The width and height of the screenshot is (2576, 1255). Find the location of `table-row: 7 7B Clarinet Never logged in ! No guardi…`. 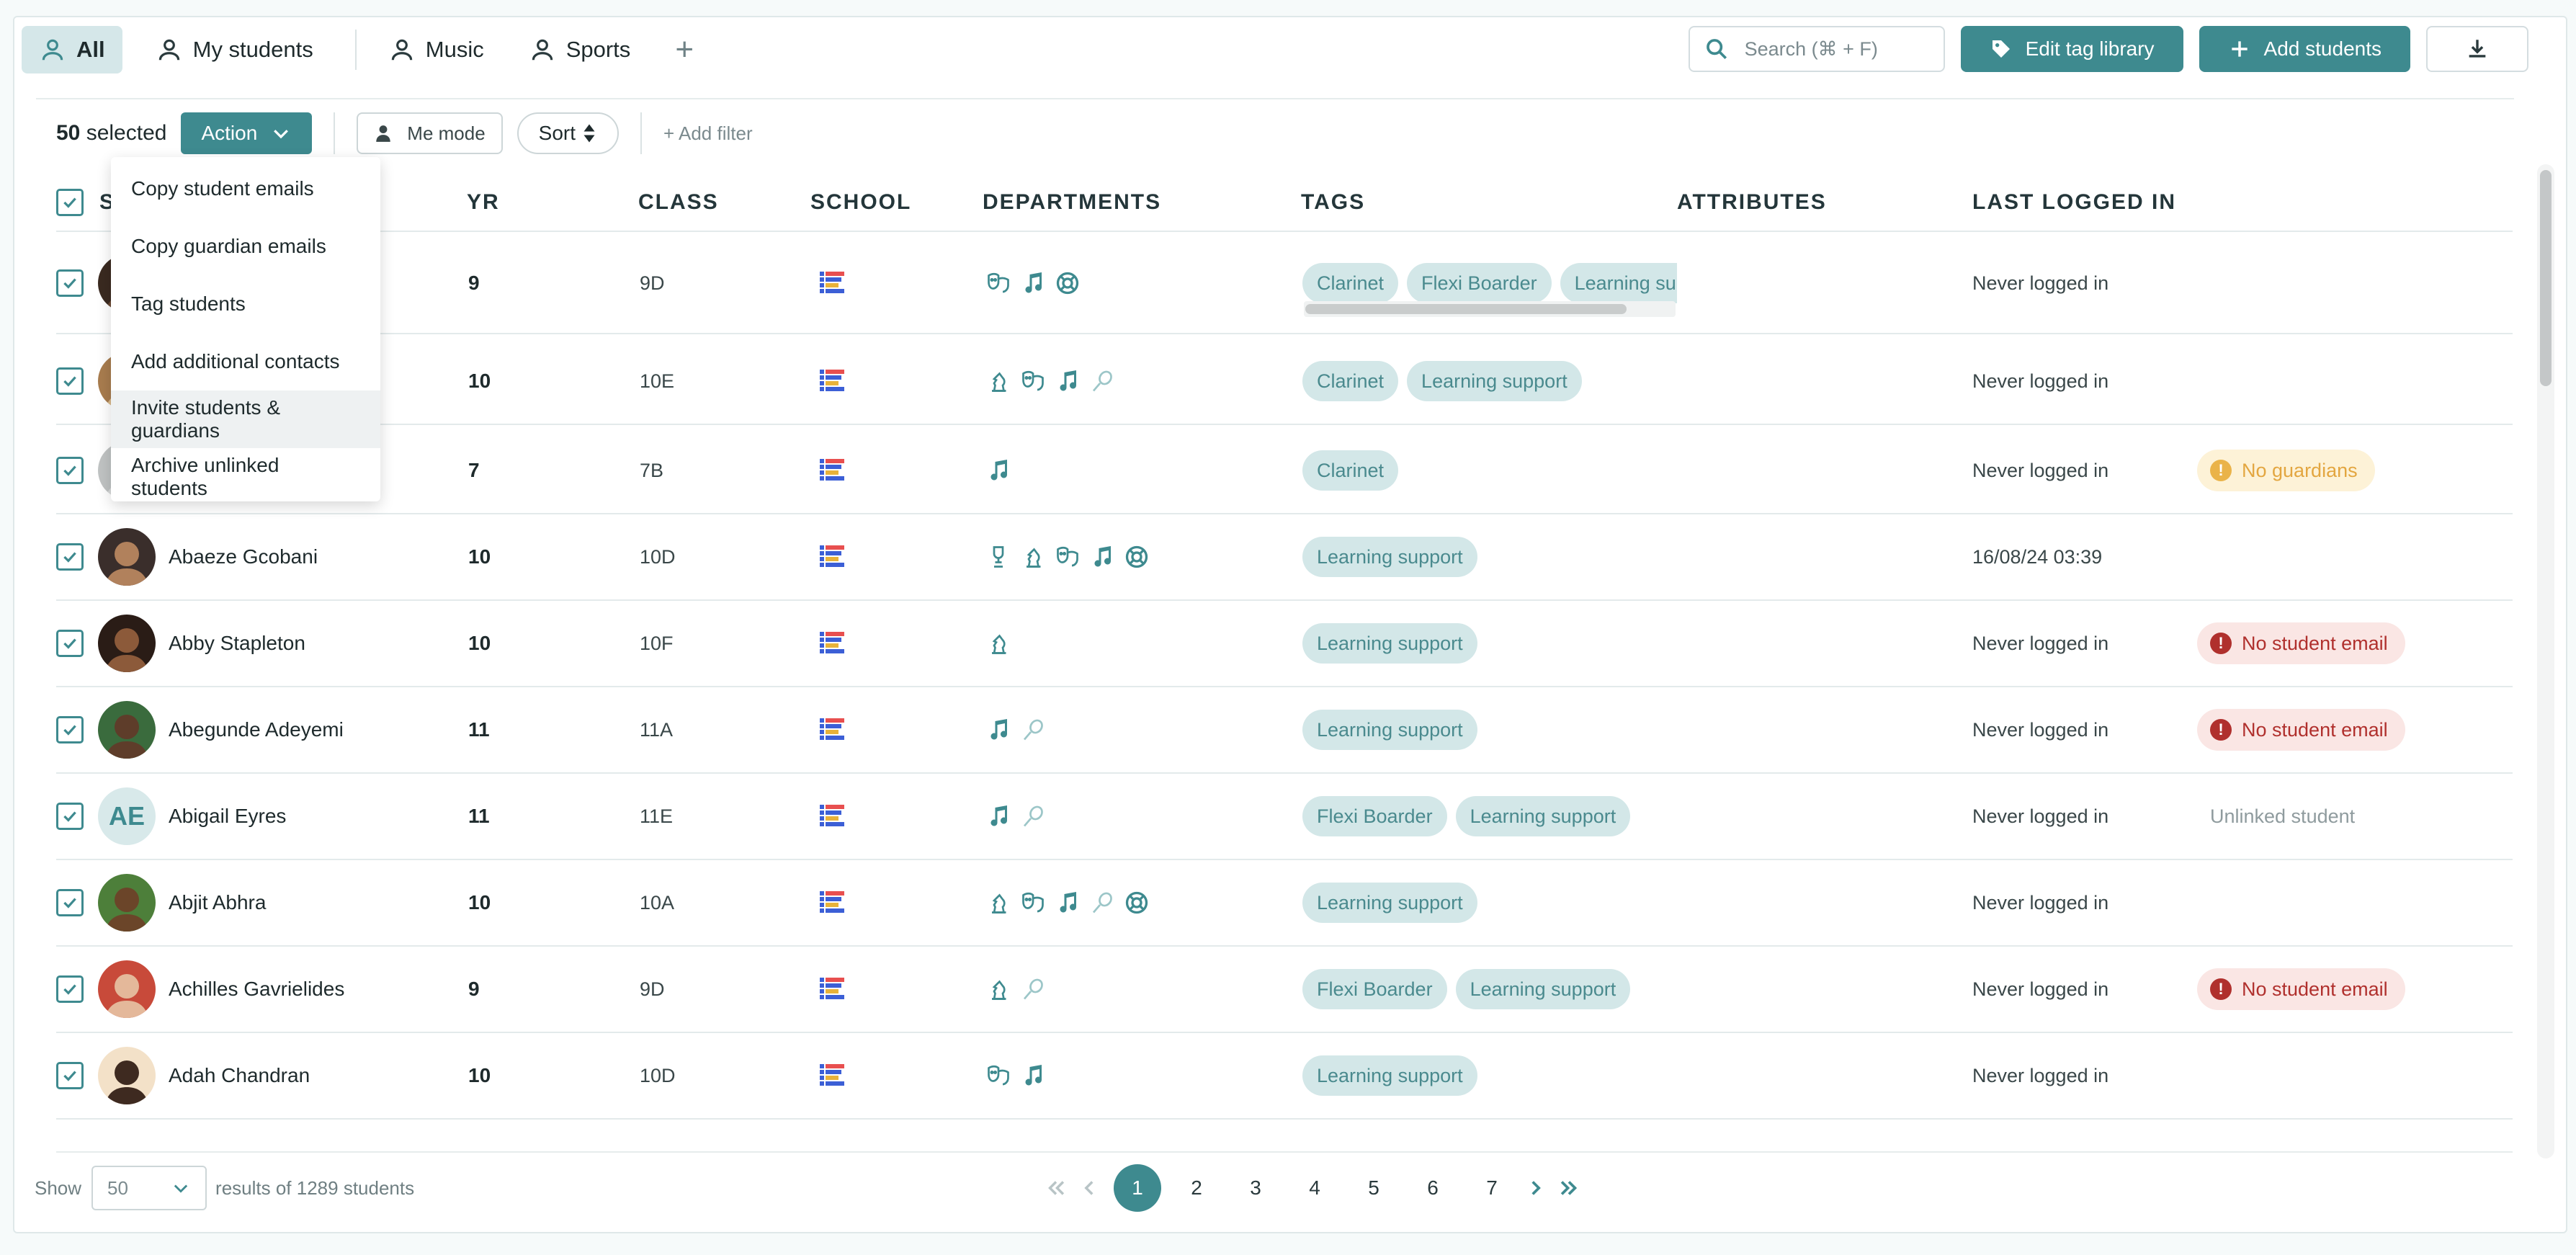

table-row: 7 7B Clarinet Never logged in ! No guardi… is located at coordinates (1284, 471).